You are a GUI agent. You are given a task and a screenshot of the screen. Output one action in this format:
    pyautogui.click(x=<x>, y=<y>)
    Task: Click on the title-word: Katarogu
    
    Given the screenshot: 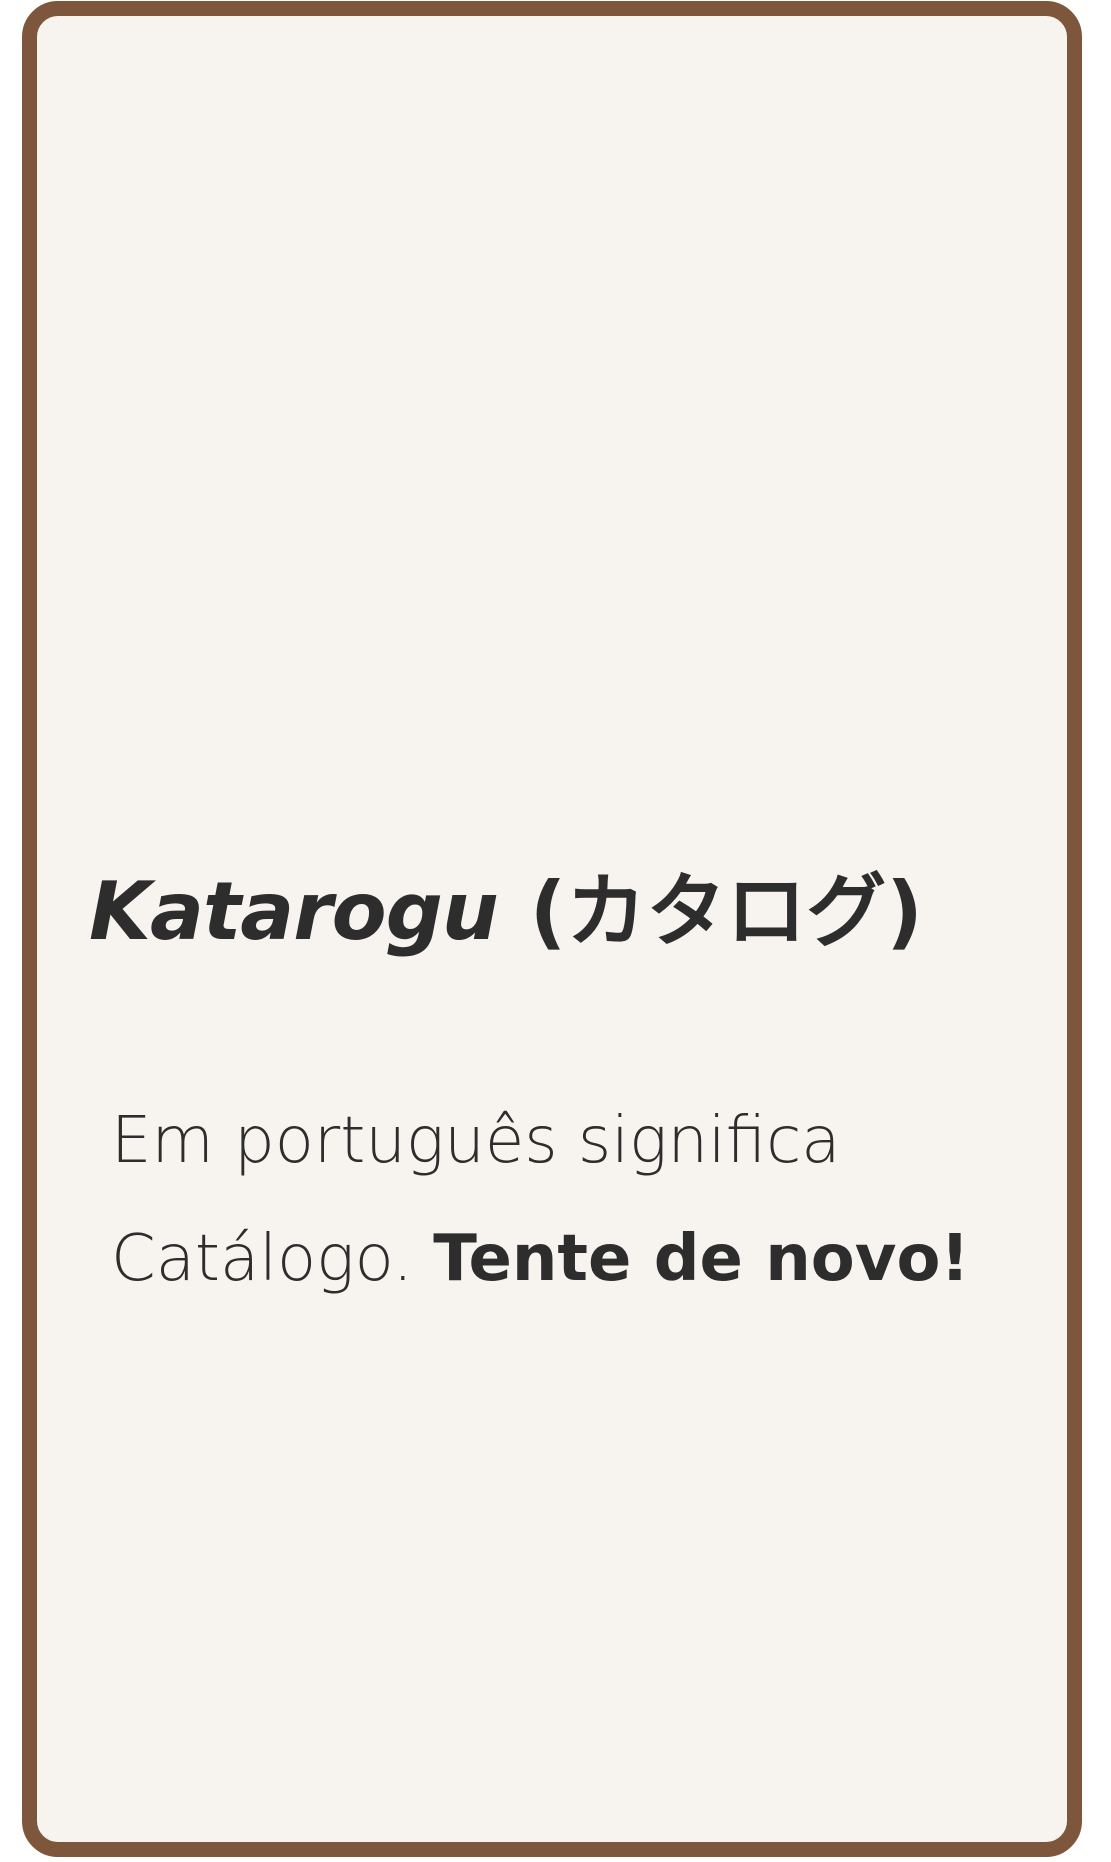 What is the action you would take?
    pyautogui.click(x=294, y=911)
    